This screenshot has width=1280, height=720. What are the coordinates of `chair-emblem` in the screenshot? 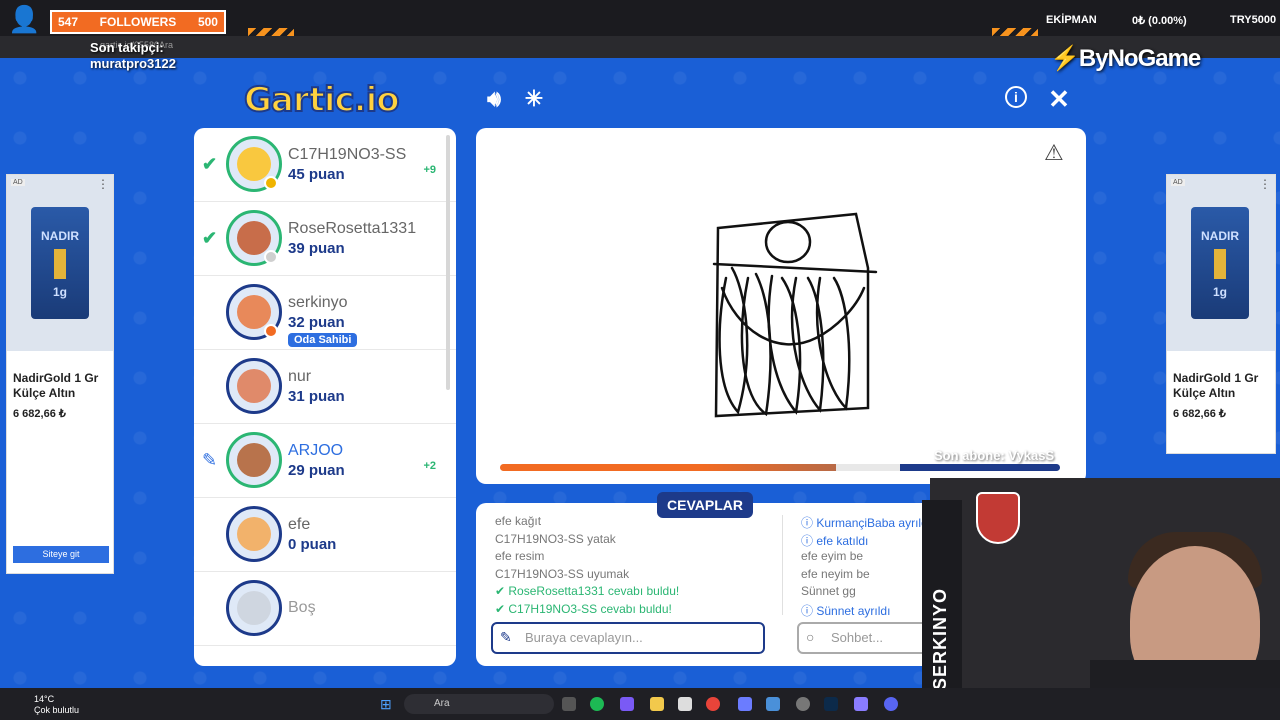 It's located at (998, 518).